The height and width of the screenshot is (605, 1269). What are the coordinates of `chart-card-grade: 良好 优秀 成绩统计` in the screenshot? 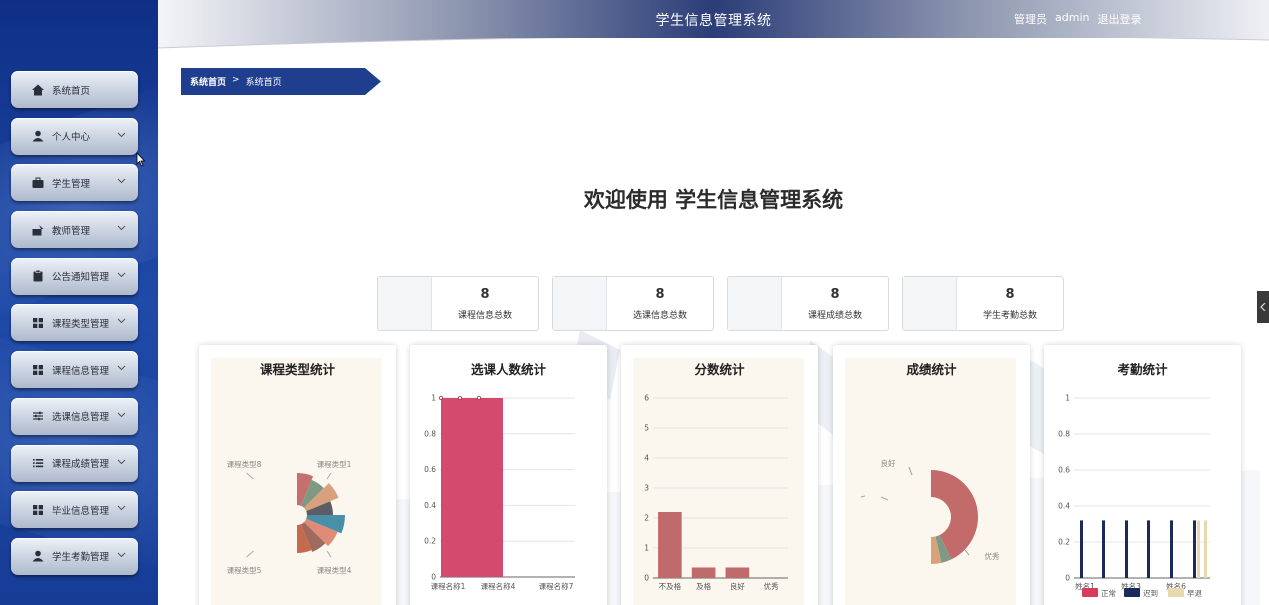 It's located at (931, 475).